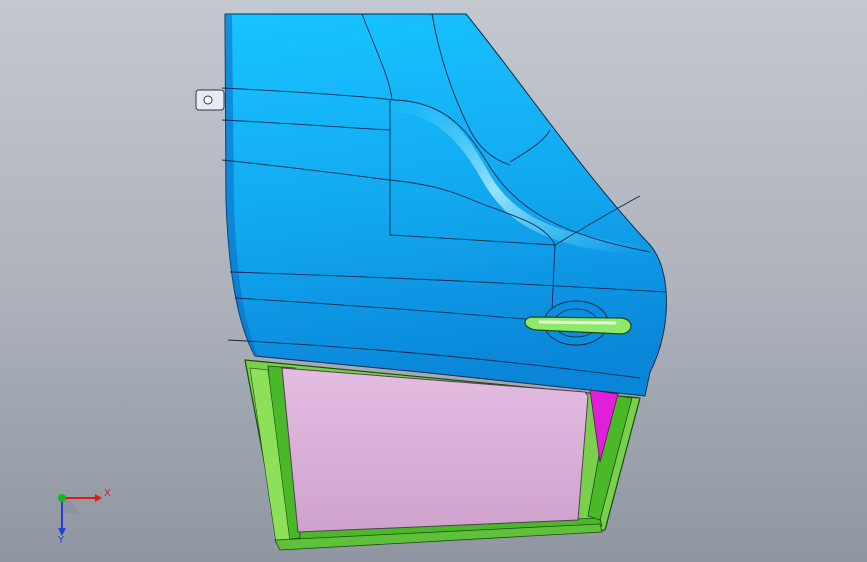  I want to click on y-axis-icon, so click(62, 498).